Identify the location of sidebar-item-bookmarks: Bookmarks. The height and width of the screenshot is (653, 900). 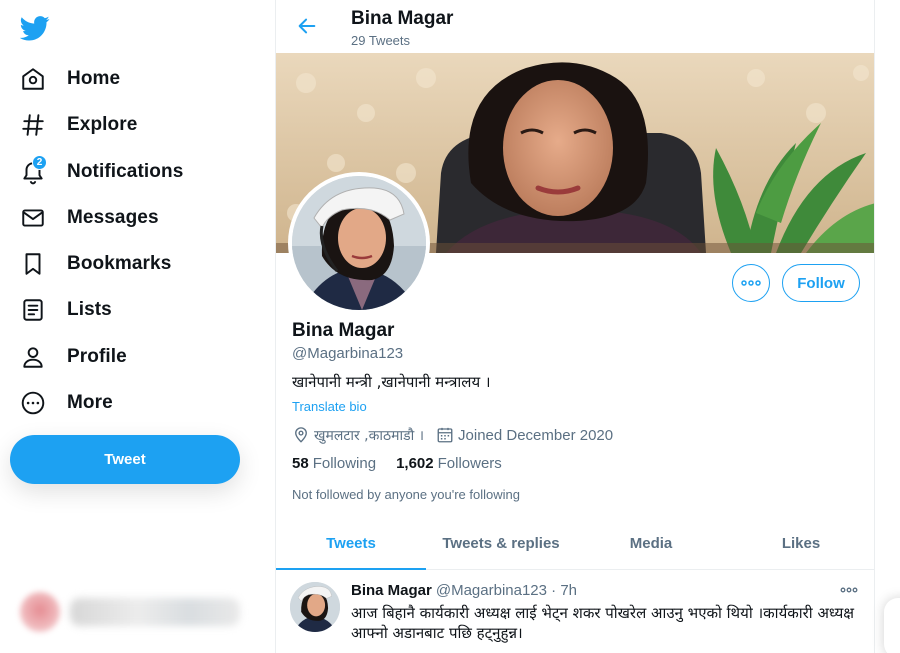
(94, 264).